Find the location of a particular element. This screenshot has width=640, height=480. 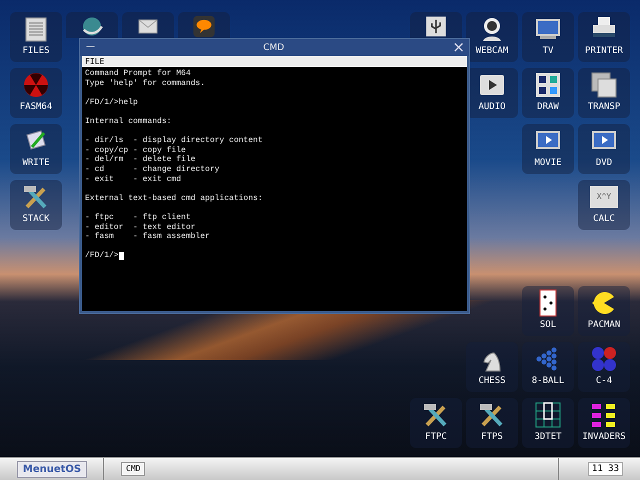

terminal-line: - copy/cp - copy file is located at coordinates (135, 150).